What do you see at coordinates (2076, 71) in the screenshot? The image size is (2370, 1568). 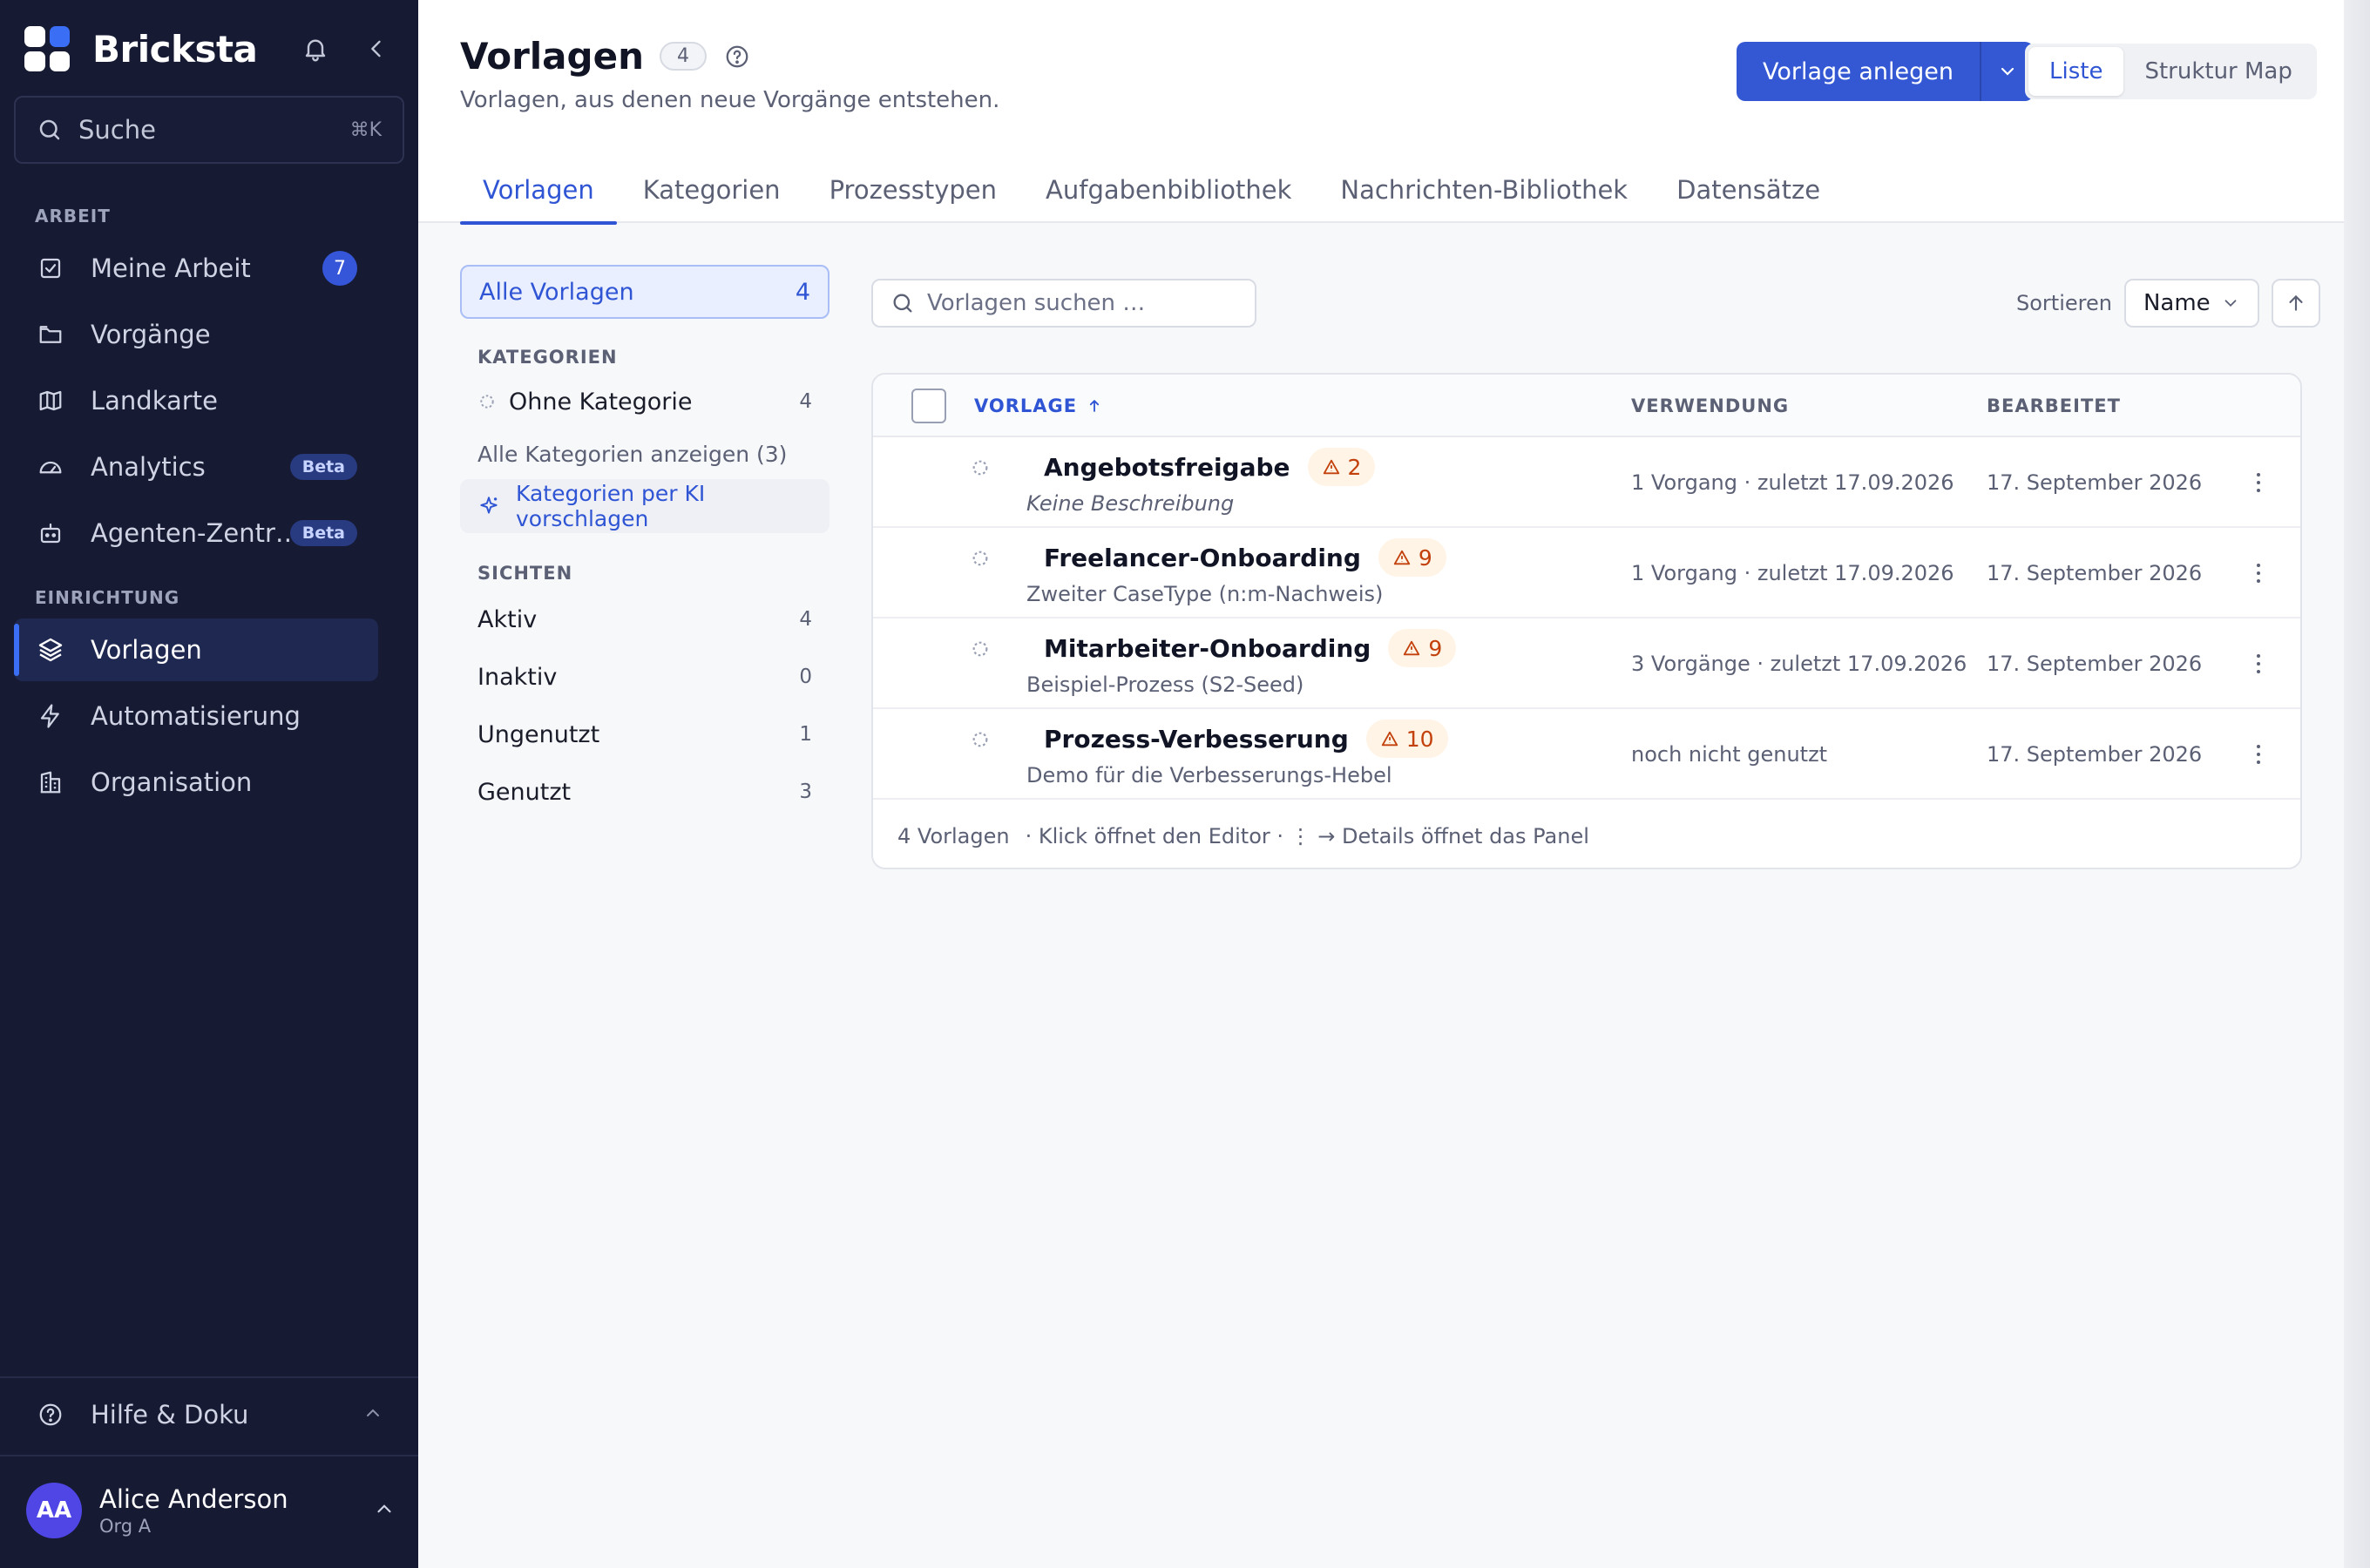 I see `view-option-liste: Liste` at bounding box center [2076, 71].